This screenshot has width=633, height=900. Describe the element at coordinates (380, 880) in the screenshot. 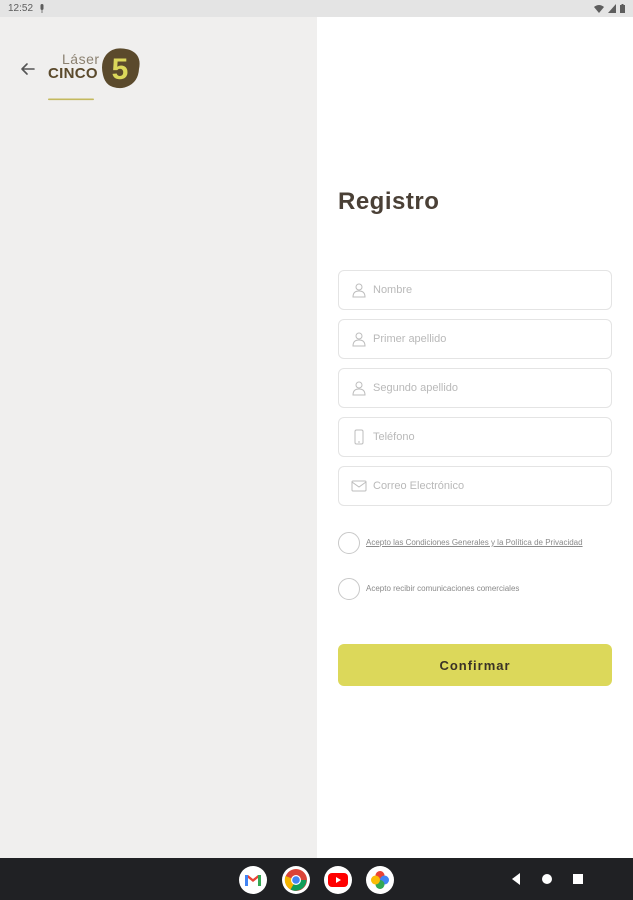

I see `photos-icon` at that location.